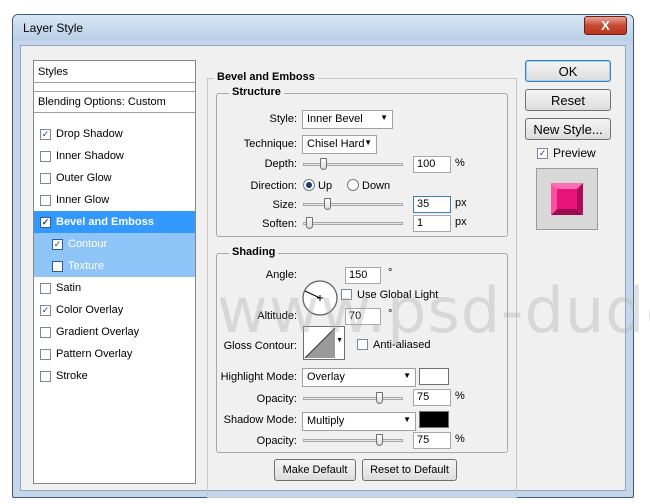  Describe the element at coordinates (460, 396) in the screenshot. I see `highlight-opacity-unit: %` at that location.